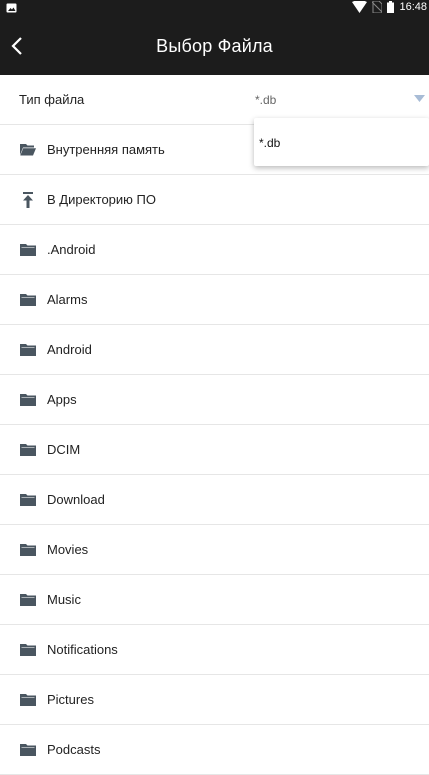 This screenshot has height=775, width=429. What do you see at coordinates (28, 150) in the screenshot?
I see `folder-open-icon` at bounding box center [28, 150].